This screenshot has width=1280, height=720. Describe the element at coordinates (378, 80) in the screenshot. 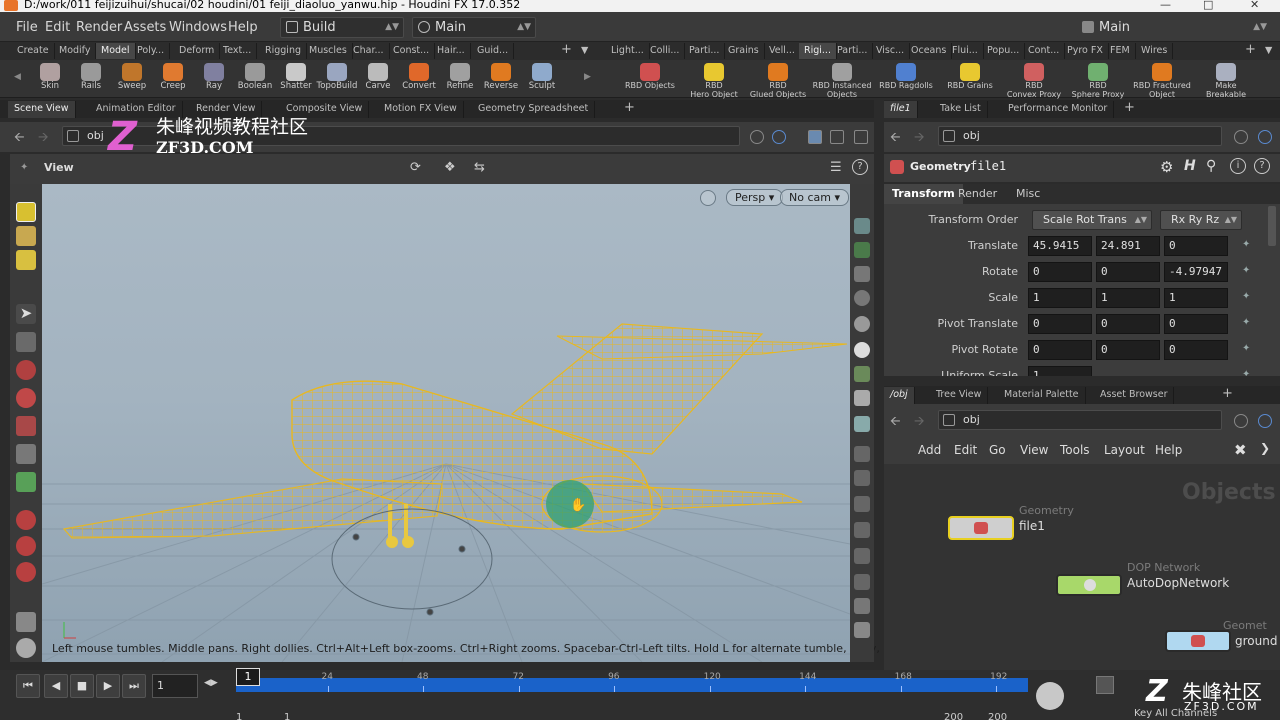

I see `tool-carve: Carve` at that location.